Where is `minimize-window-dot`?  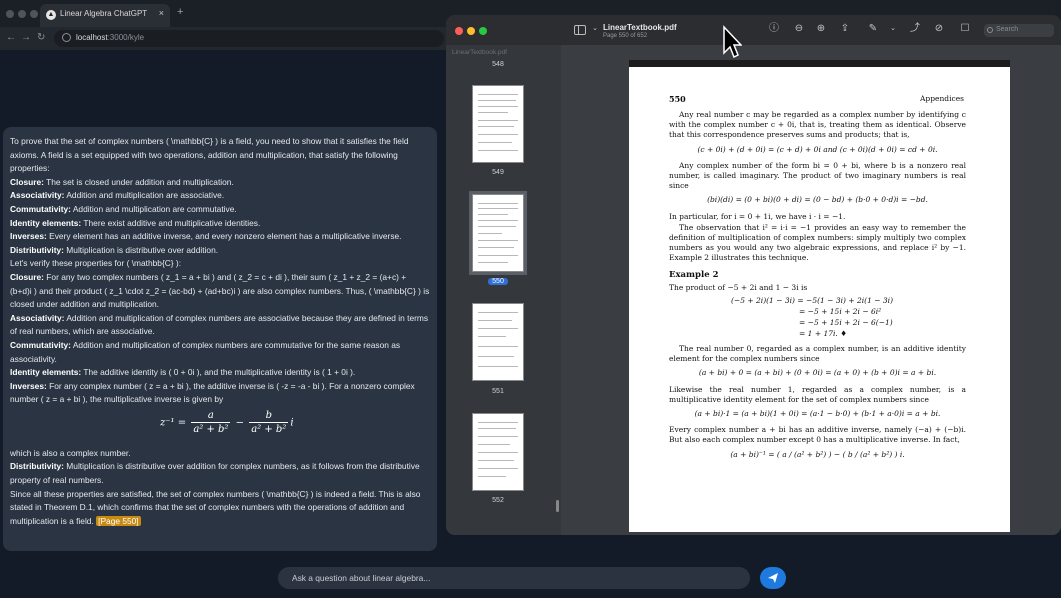 minimize-window-dot is located at coordinates (22, 14).